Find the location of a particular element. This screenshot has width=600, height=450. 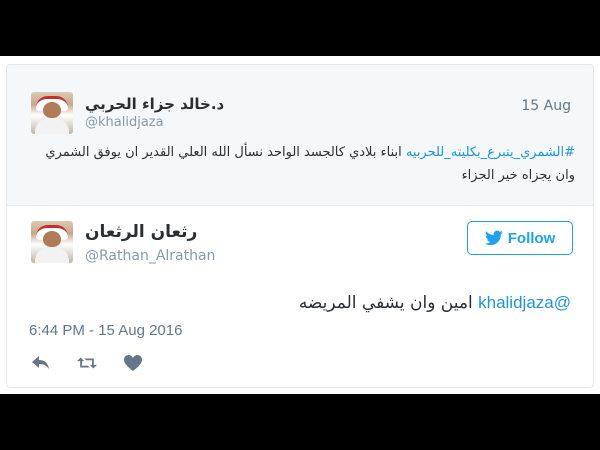

reply-tweet-body: امين وان يشفي المريضه is located at coordinates (385, 303).